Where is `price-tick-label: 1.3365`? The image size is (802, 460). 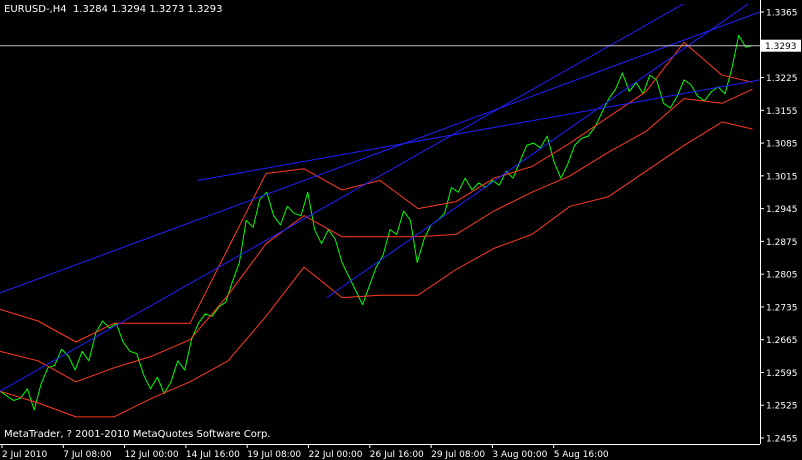 price-tick-label: 1.3365 is located at coordinates (782, 14).